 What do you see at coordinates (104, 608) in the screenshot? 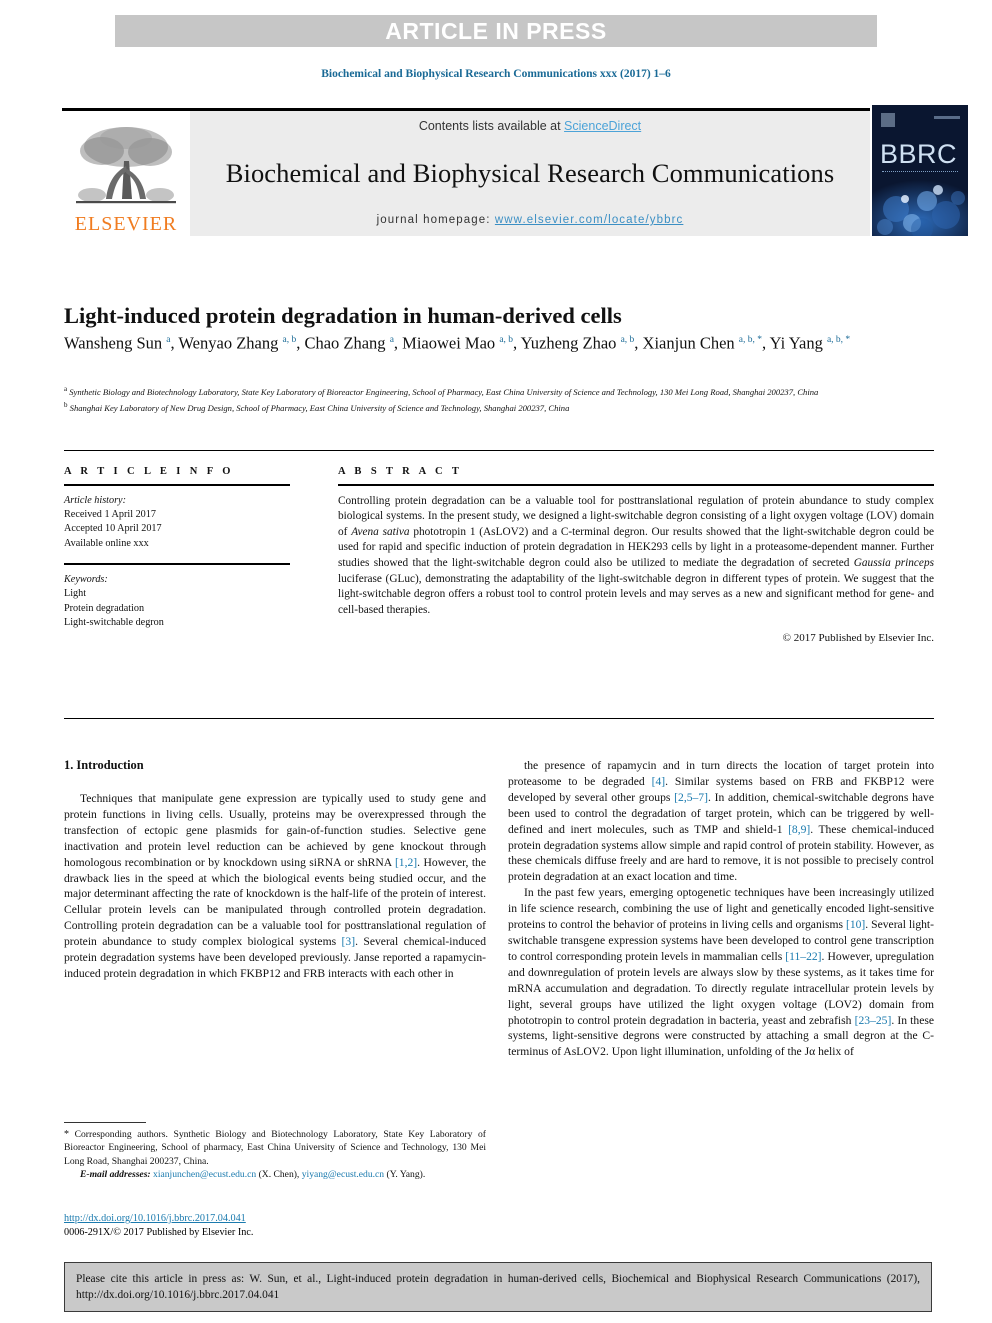
I see `keyword-item: Protein degradation` at bounding box center [104, 608].